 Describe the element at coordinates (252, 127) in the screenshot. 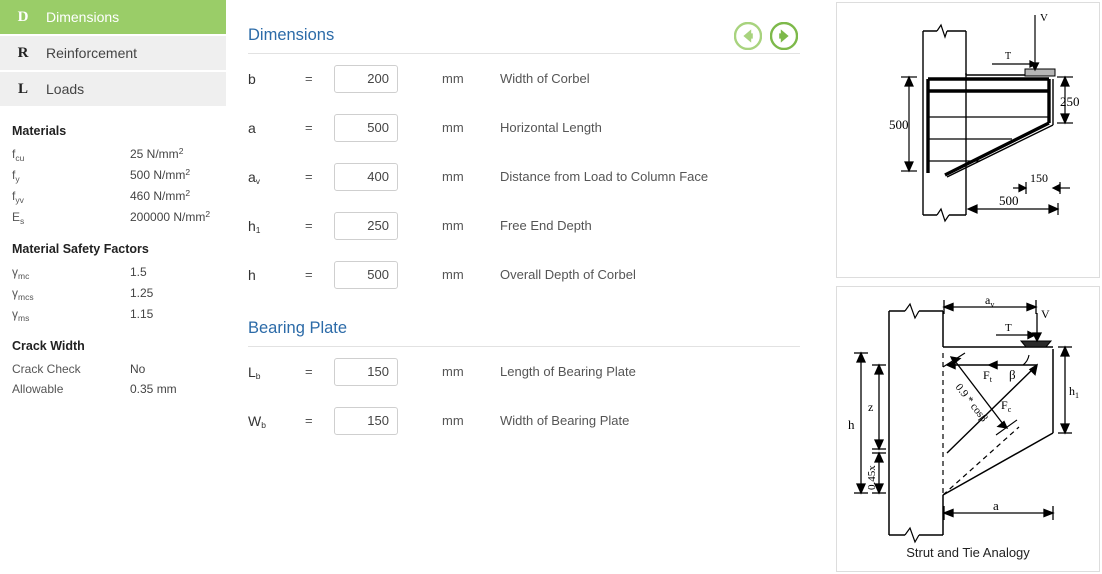

I see `field-symbol: a` at that location.